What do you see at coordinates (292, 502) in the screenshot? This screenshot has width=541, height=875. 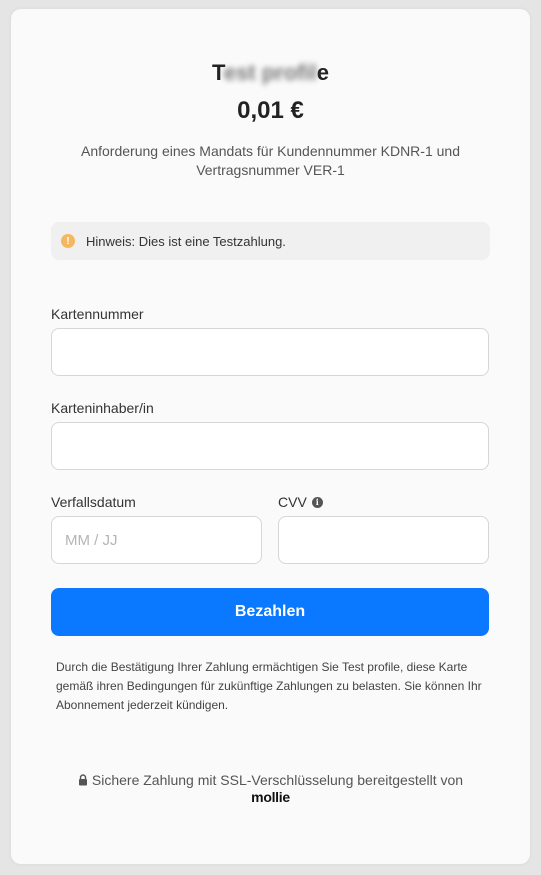 I see `cvv-label: CVV` at bounding box center [292, 502].